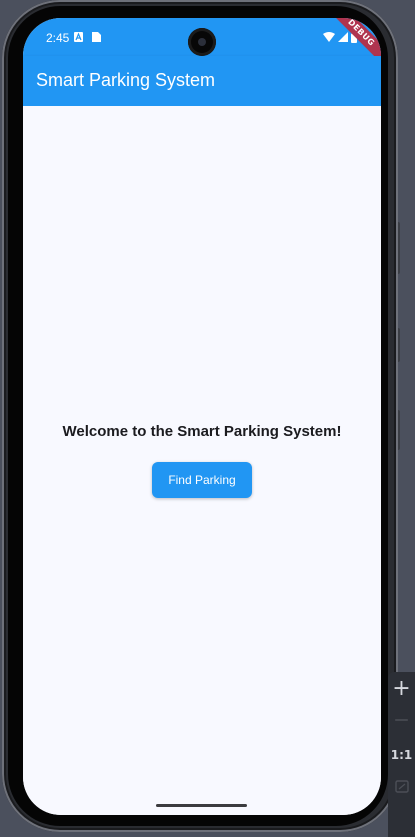  I want to click on gesture-nav-handle, so click(201, 805).